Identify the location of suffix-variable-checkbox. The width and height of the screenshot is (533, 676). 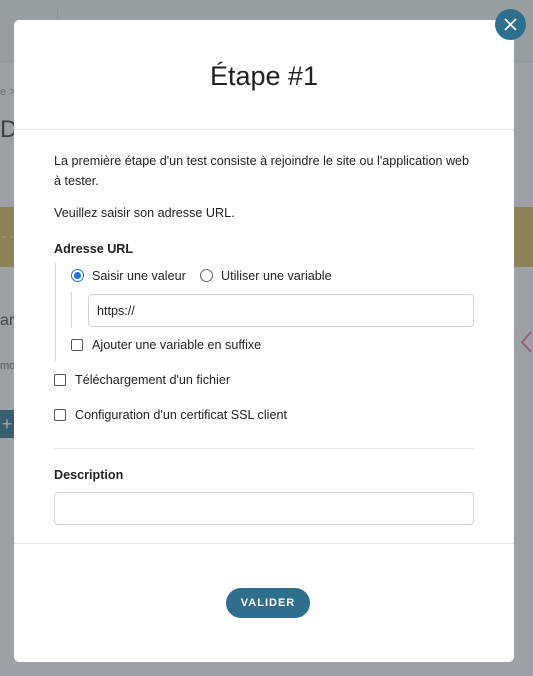
(77, 345).